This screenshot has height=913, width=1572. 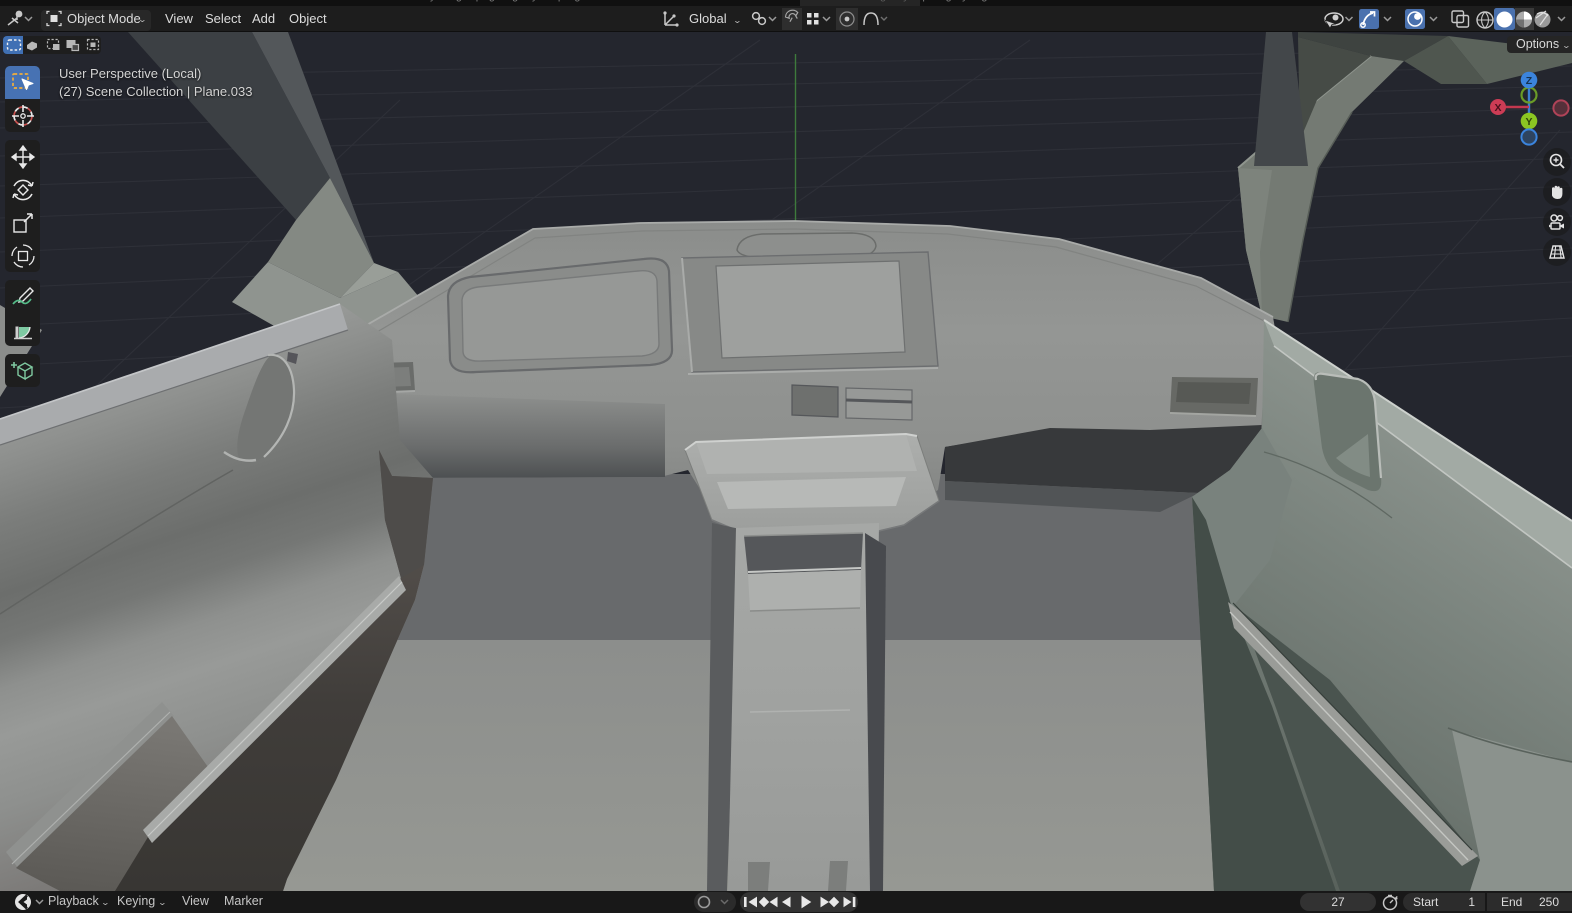 What do you see at coordinates (1528, 122) in the screenshot?
I see `svg-text: Y` at bounding box center [1528, 122].